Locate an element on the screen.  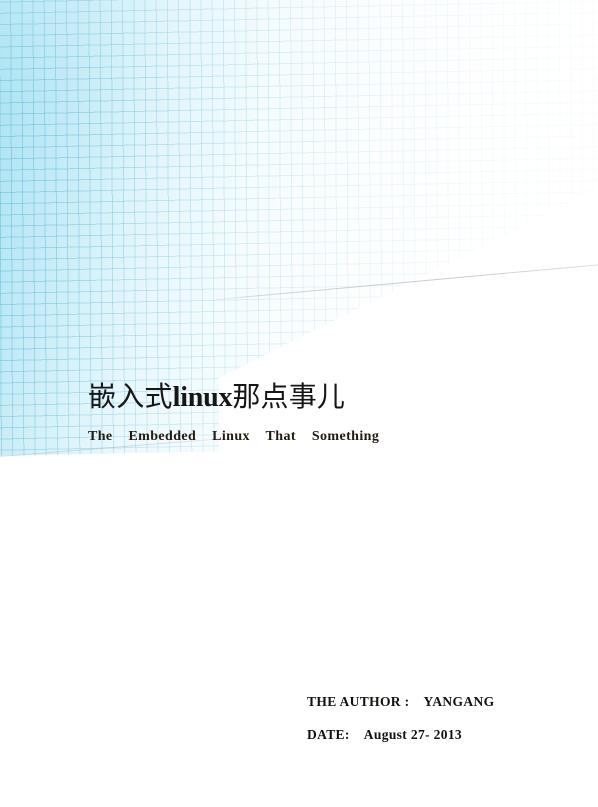
page-title: 嵌入式linux那点事儿 is located at coordinates (318, 398).